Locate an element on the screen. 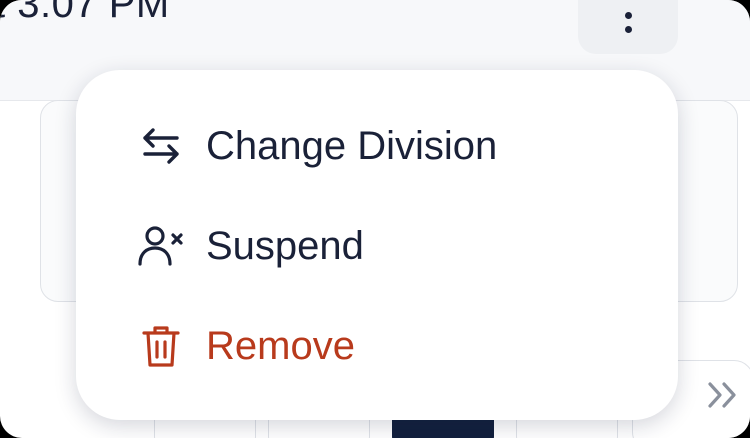 This screenshot has width=750, height=438. trash-icon is located at coordinates (161, 346).